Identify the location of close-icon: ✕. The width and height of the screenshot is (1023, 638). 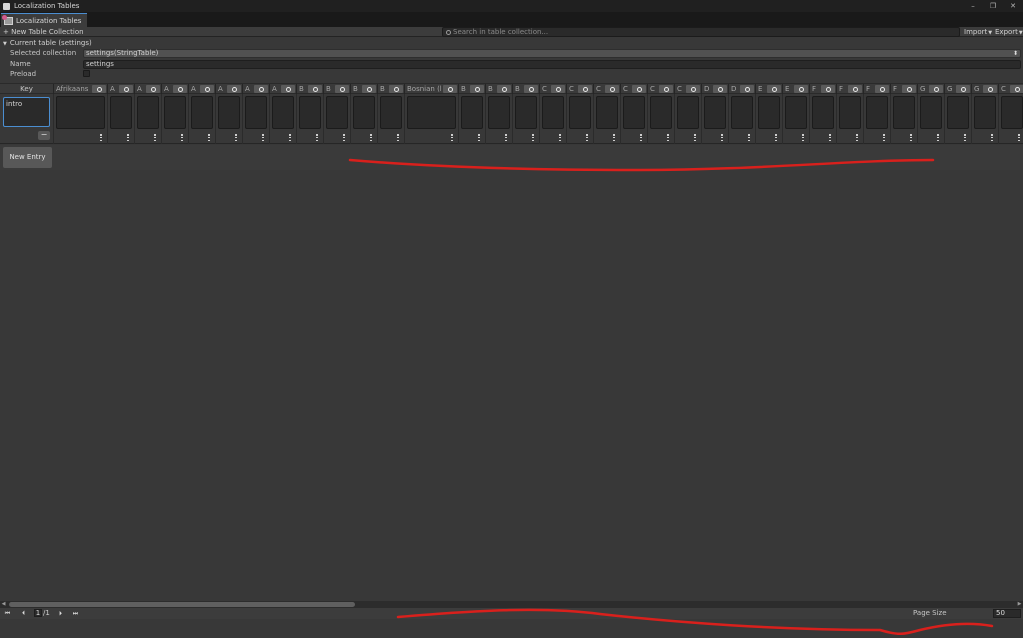
(1013, 6).